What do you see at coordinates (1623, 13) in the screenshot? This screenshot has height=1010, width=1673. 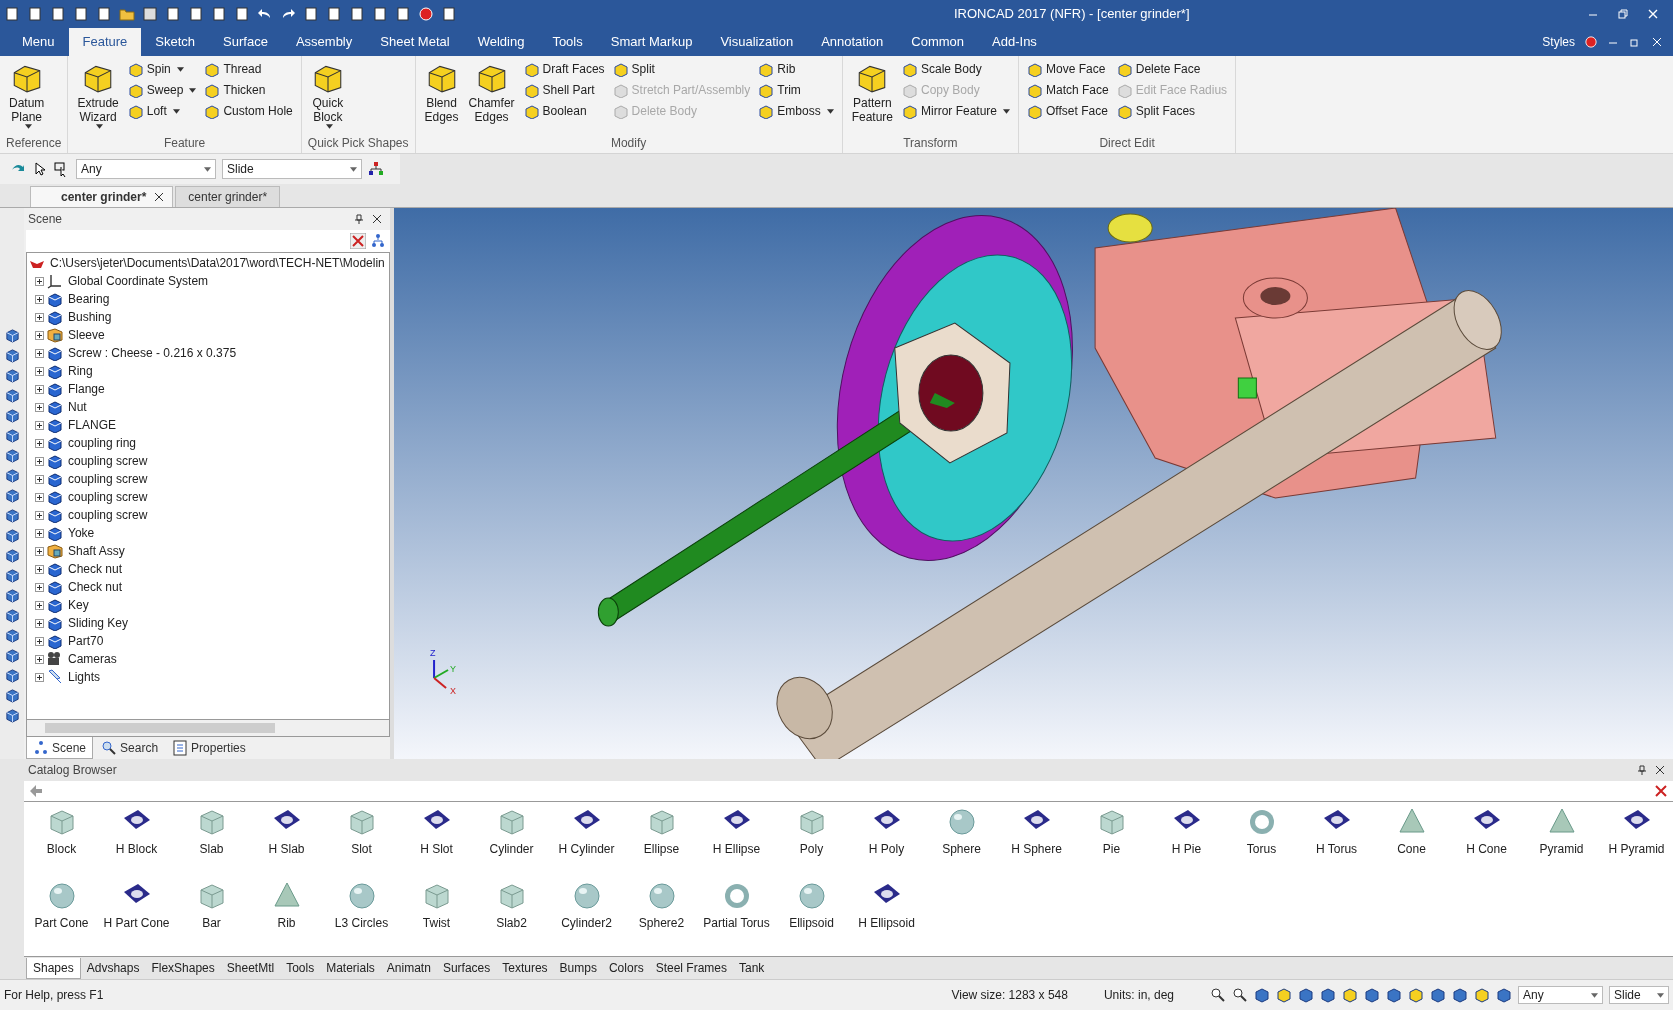 I see `restore-icon` at bounding box center [1623, 13].